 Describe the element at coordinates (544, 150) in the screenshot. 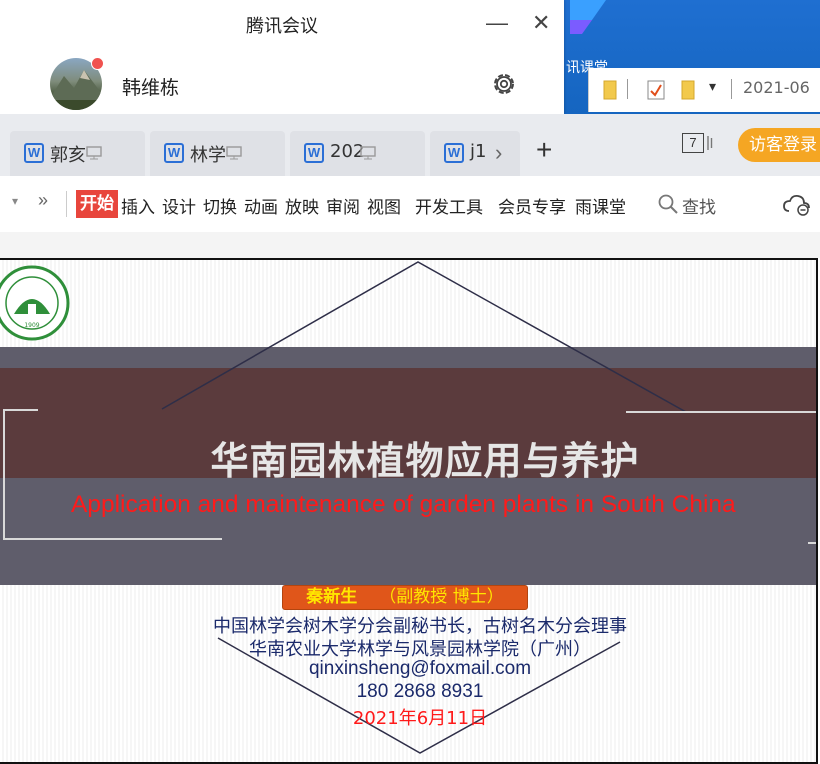

I see `new-tab-button: +` at that location.